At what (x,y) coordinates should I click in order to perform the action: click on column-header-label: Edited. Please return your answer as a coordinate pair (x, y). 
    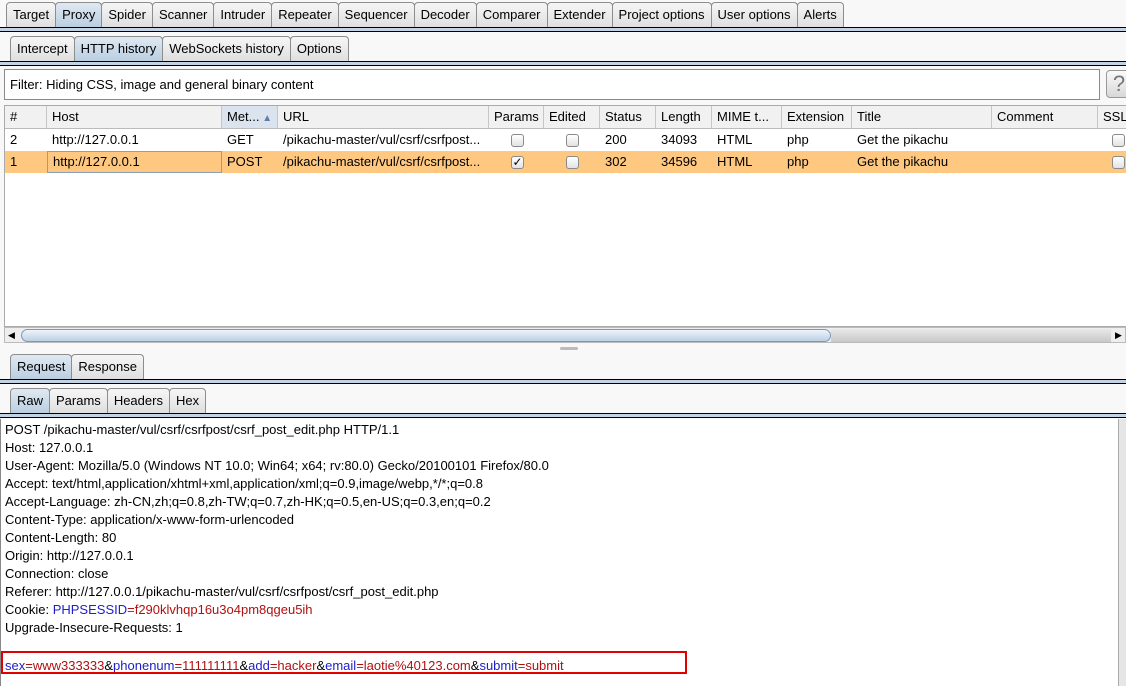
    Looking at the image, I should click on (567, 116).